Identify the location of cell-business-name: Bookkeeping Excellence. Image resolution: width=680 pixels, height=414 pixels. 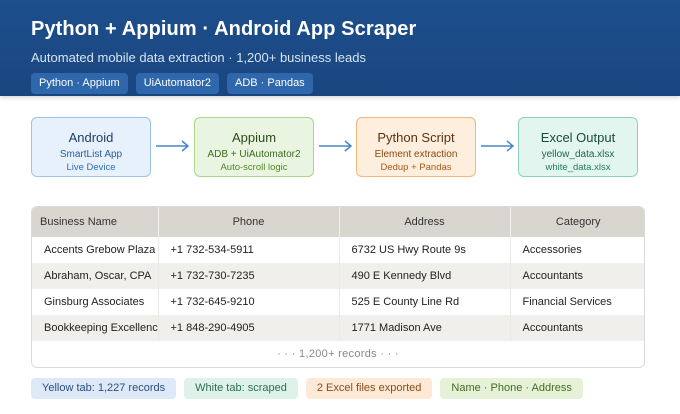
(95, 328).